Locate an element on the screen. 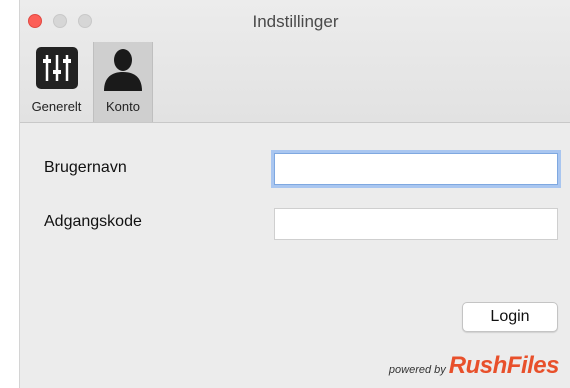  tab-konto: Konto is located at coordinates (123, 82).